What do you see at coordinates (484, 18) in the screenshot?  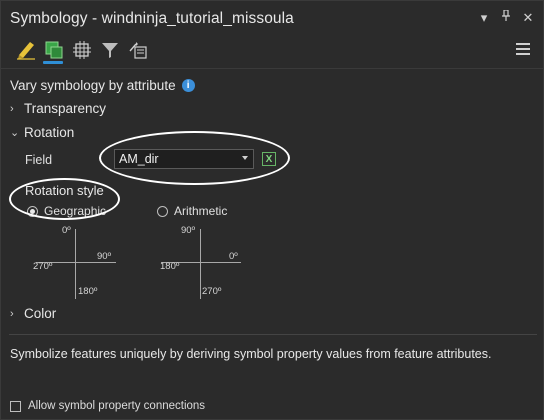 I see `dropdown-icon: ▾` at bounding box center [484, 18].